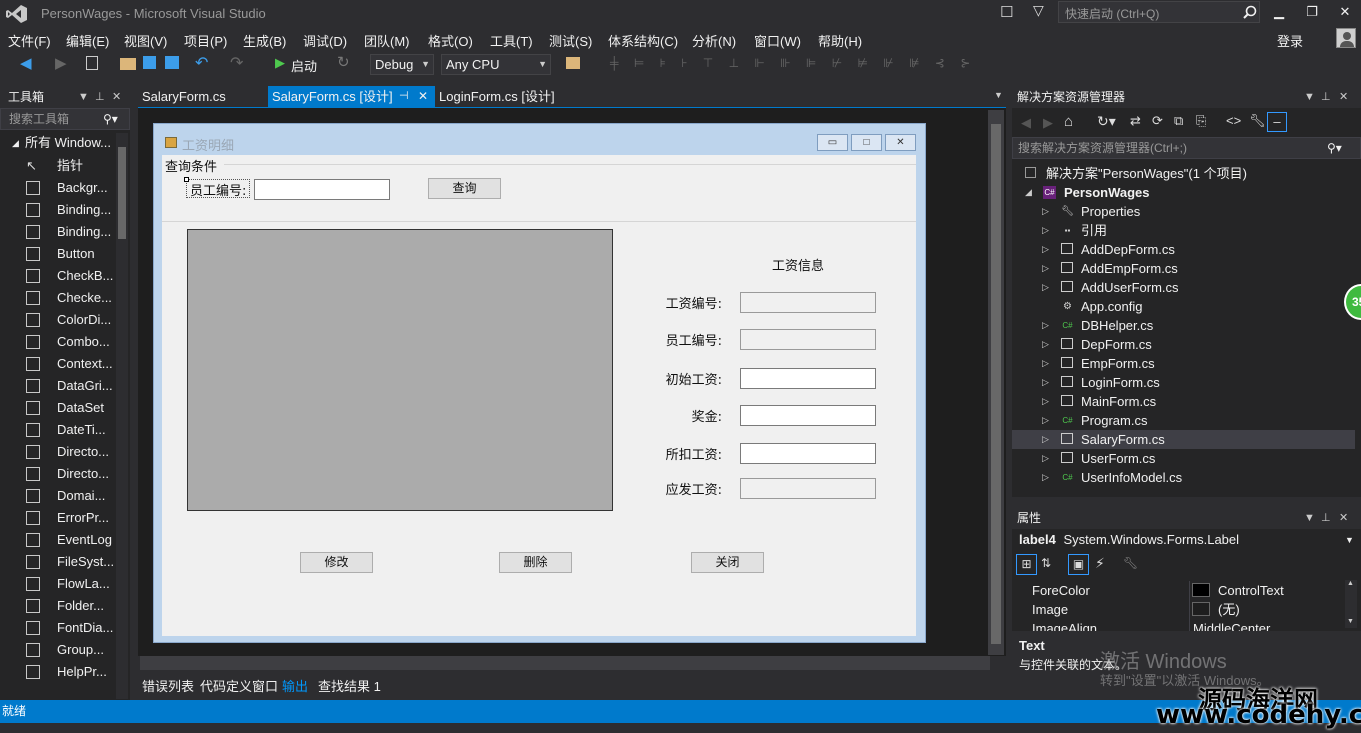  I want to click on menu-file: 文件(F), so click(29, 40).